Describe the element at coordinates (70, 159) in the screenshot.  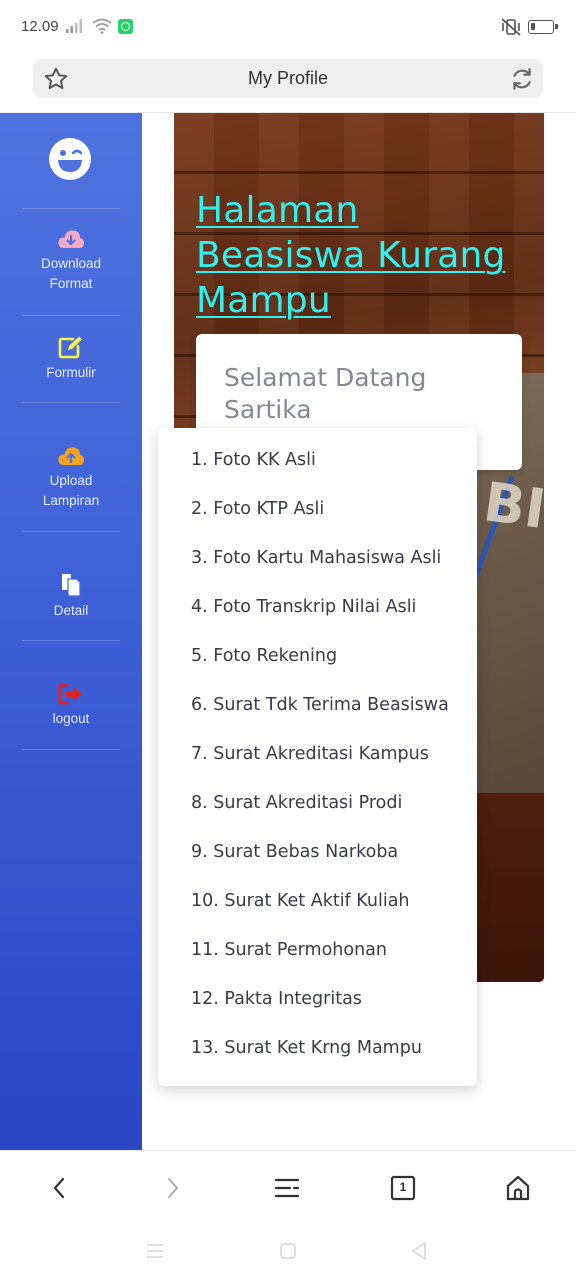
I see `laugh-wink-logo-icon` at that location.